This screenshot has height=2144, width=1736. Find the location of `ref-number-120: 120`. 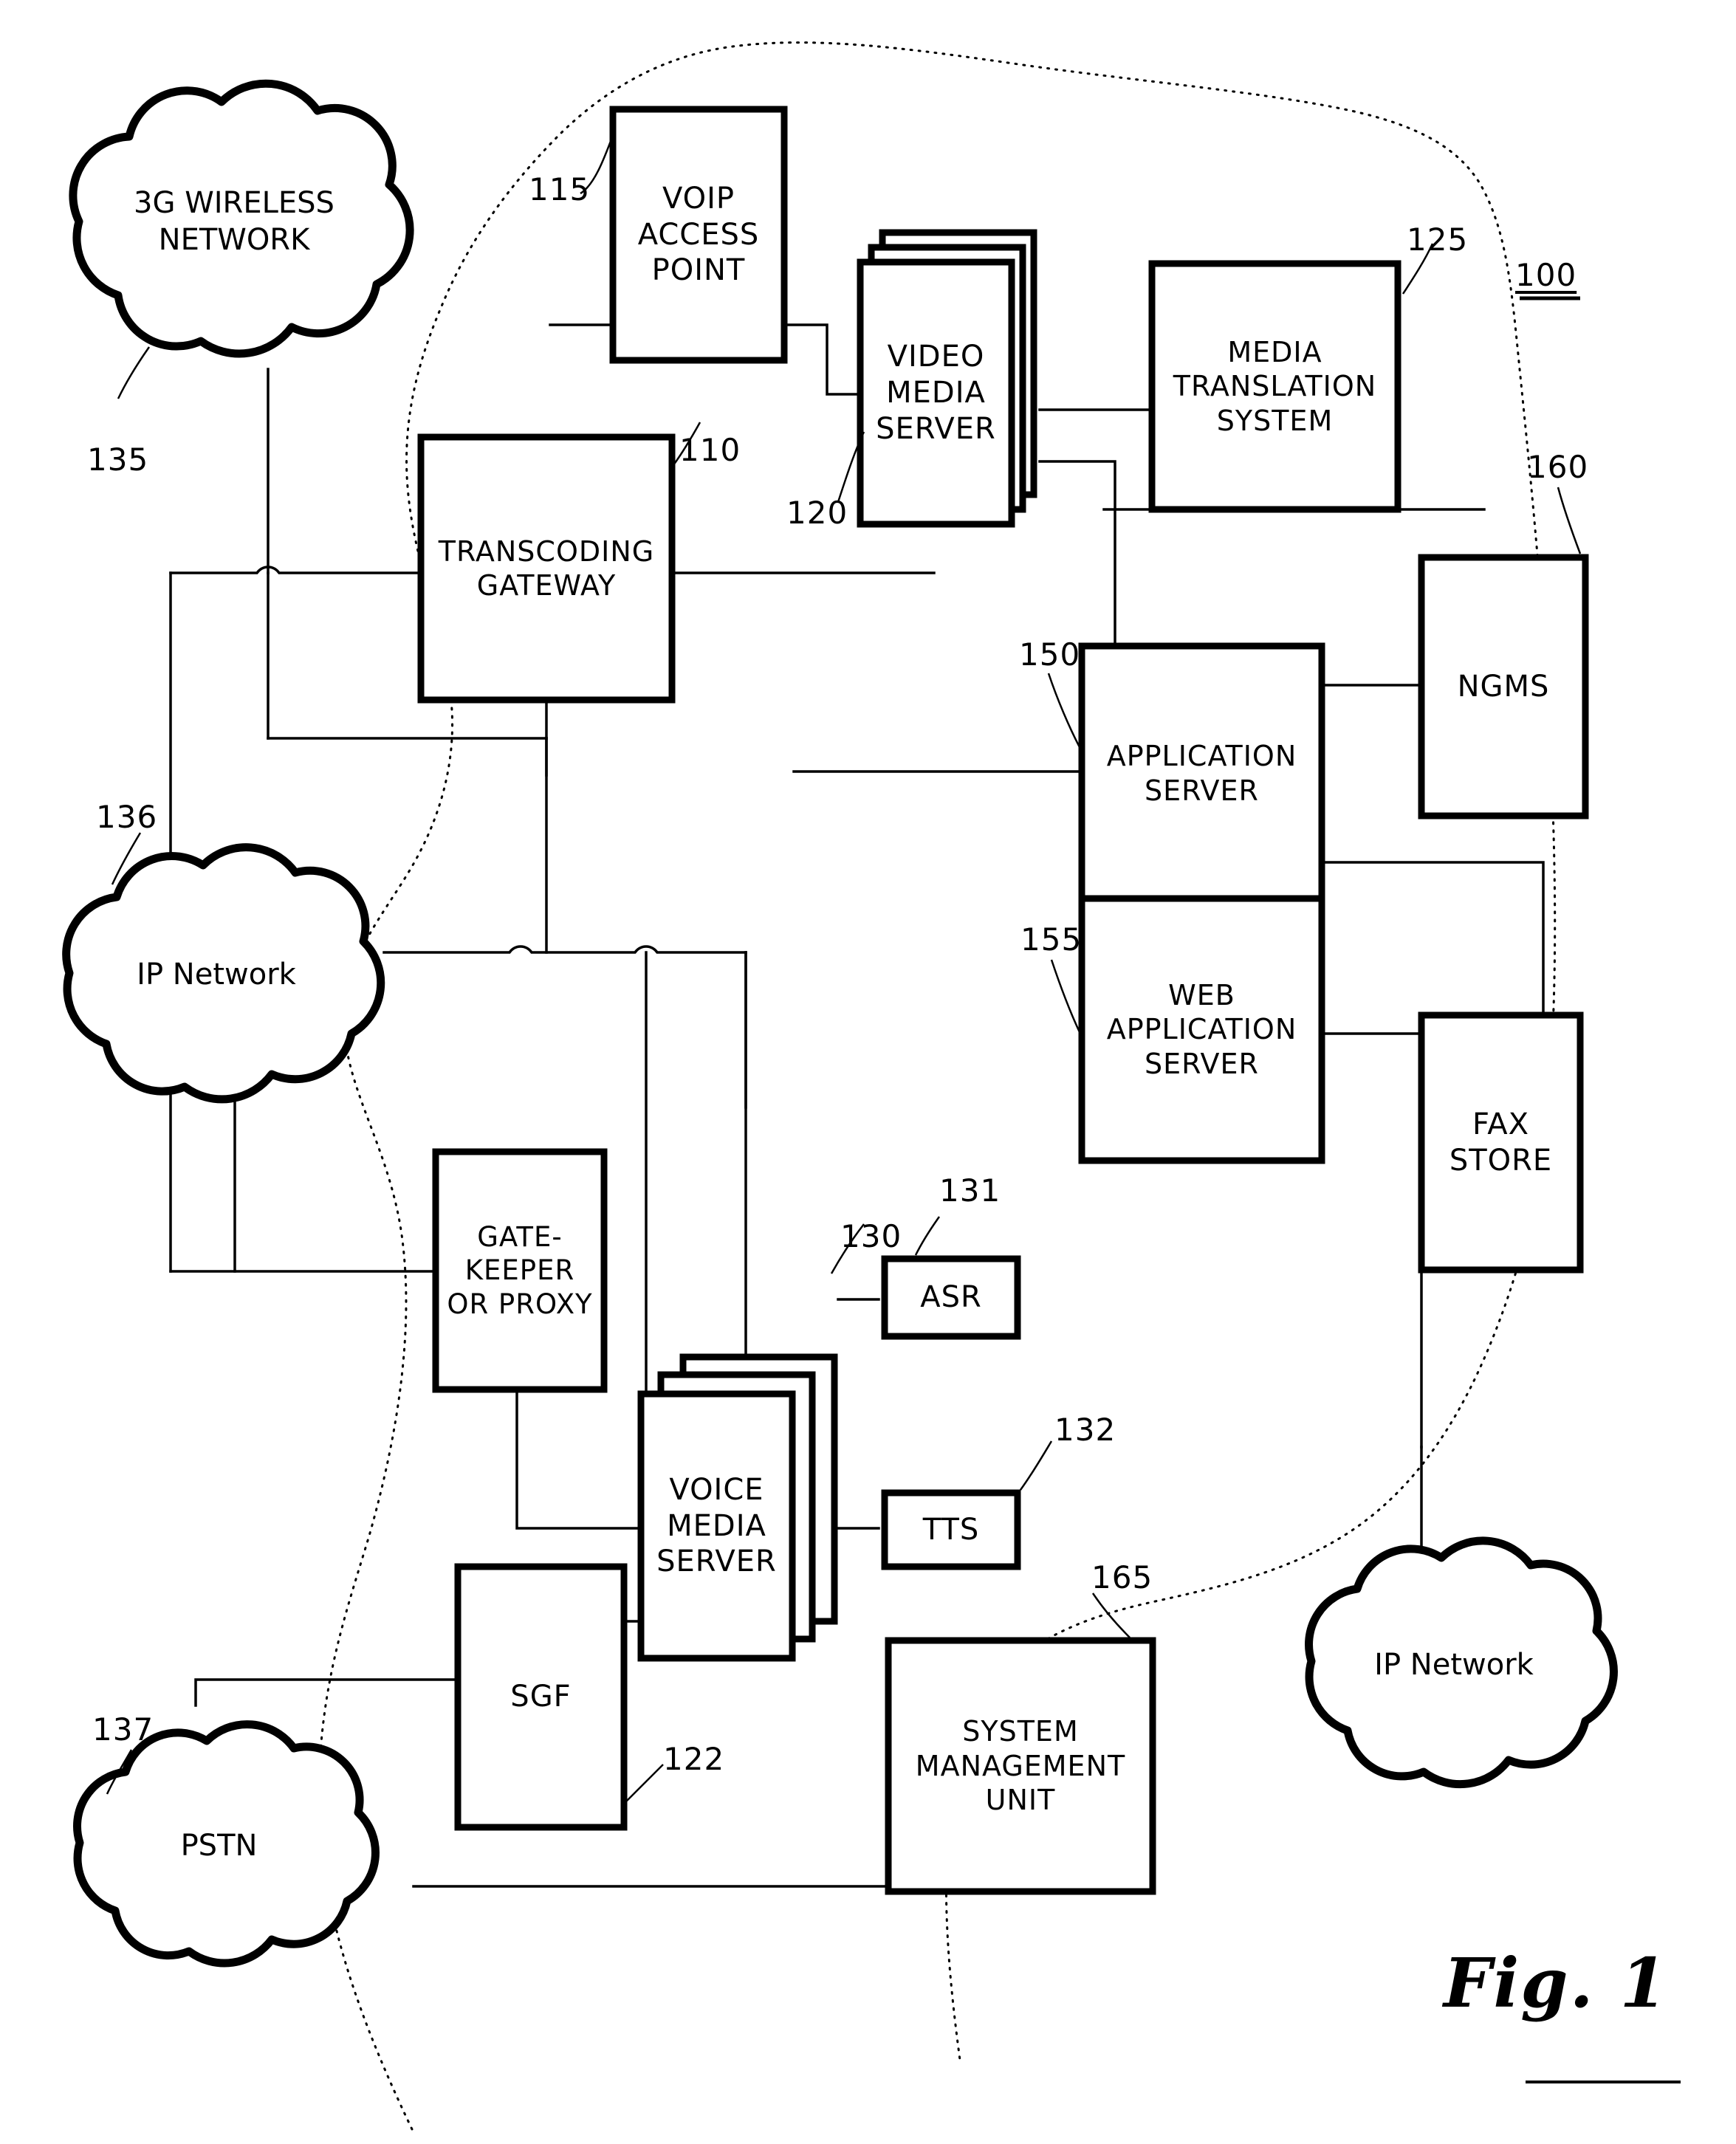

ref-number-120: 120 is located at coordinates (817, 513).